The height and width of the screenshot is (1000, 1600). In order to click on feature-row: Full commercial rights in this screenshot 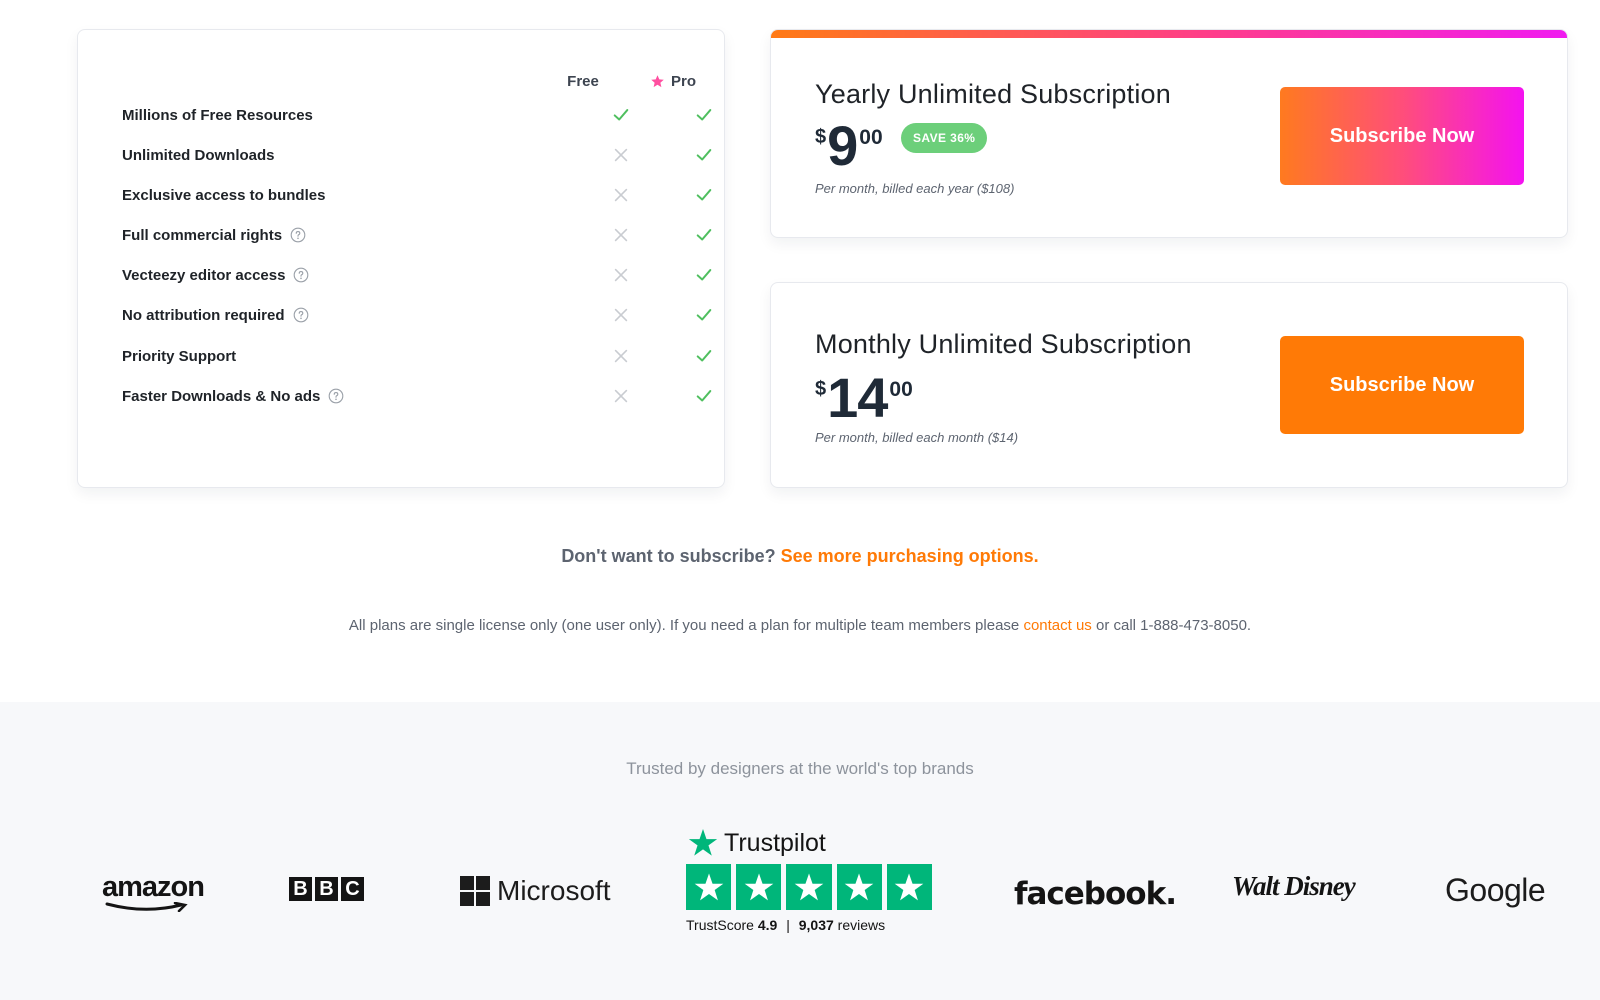, I will do `click(417, 235)`.